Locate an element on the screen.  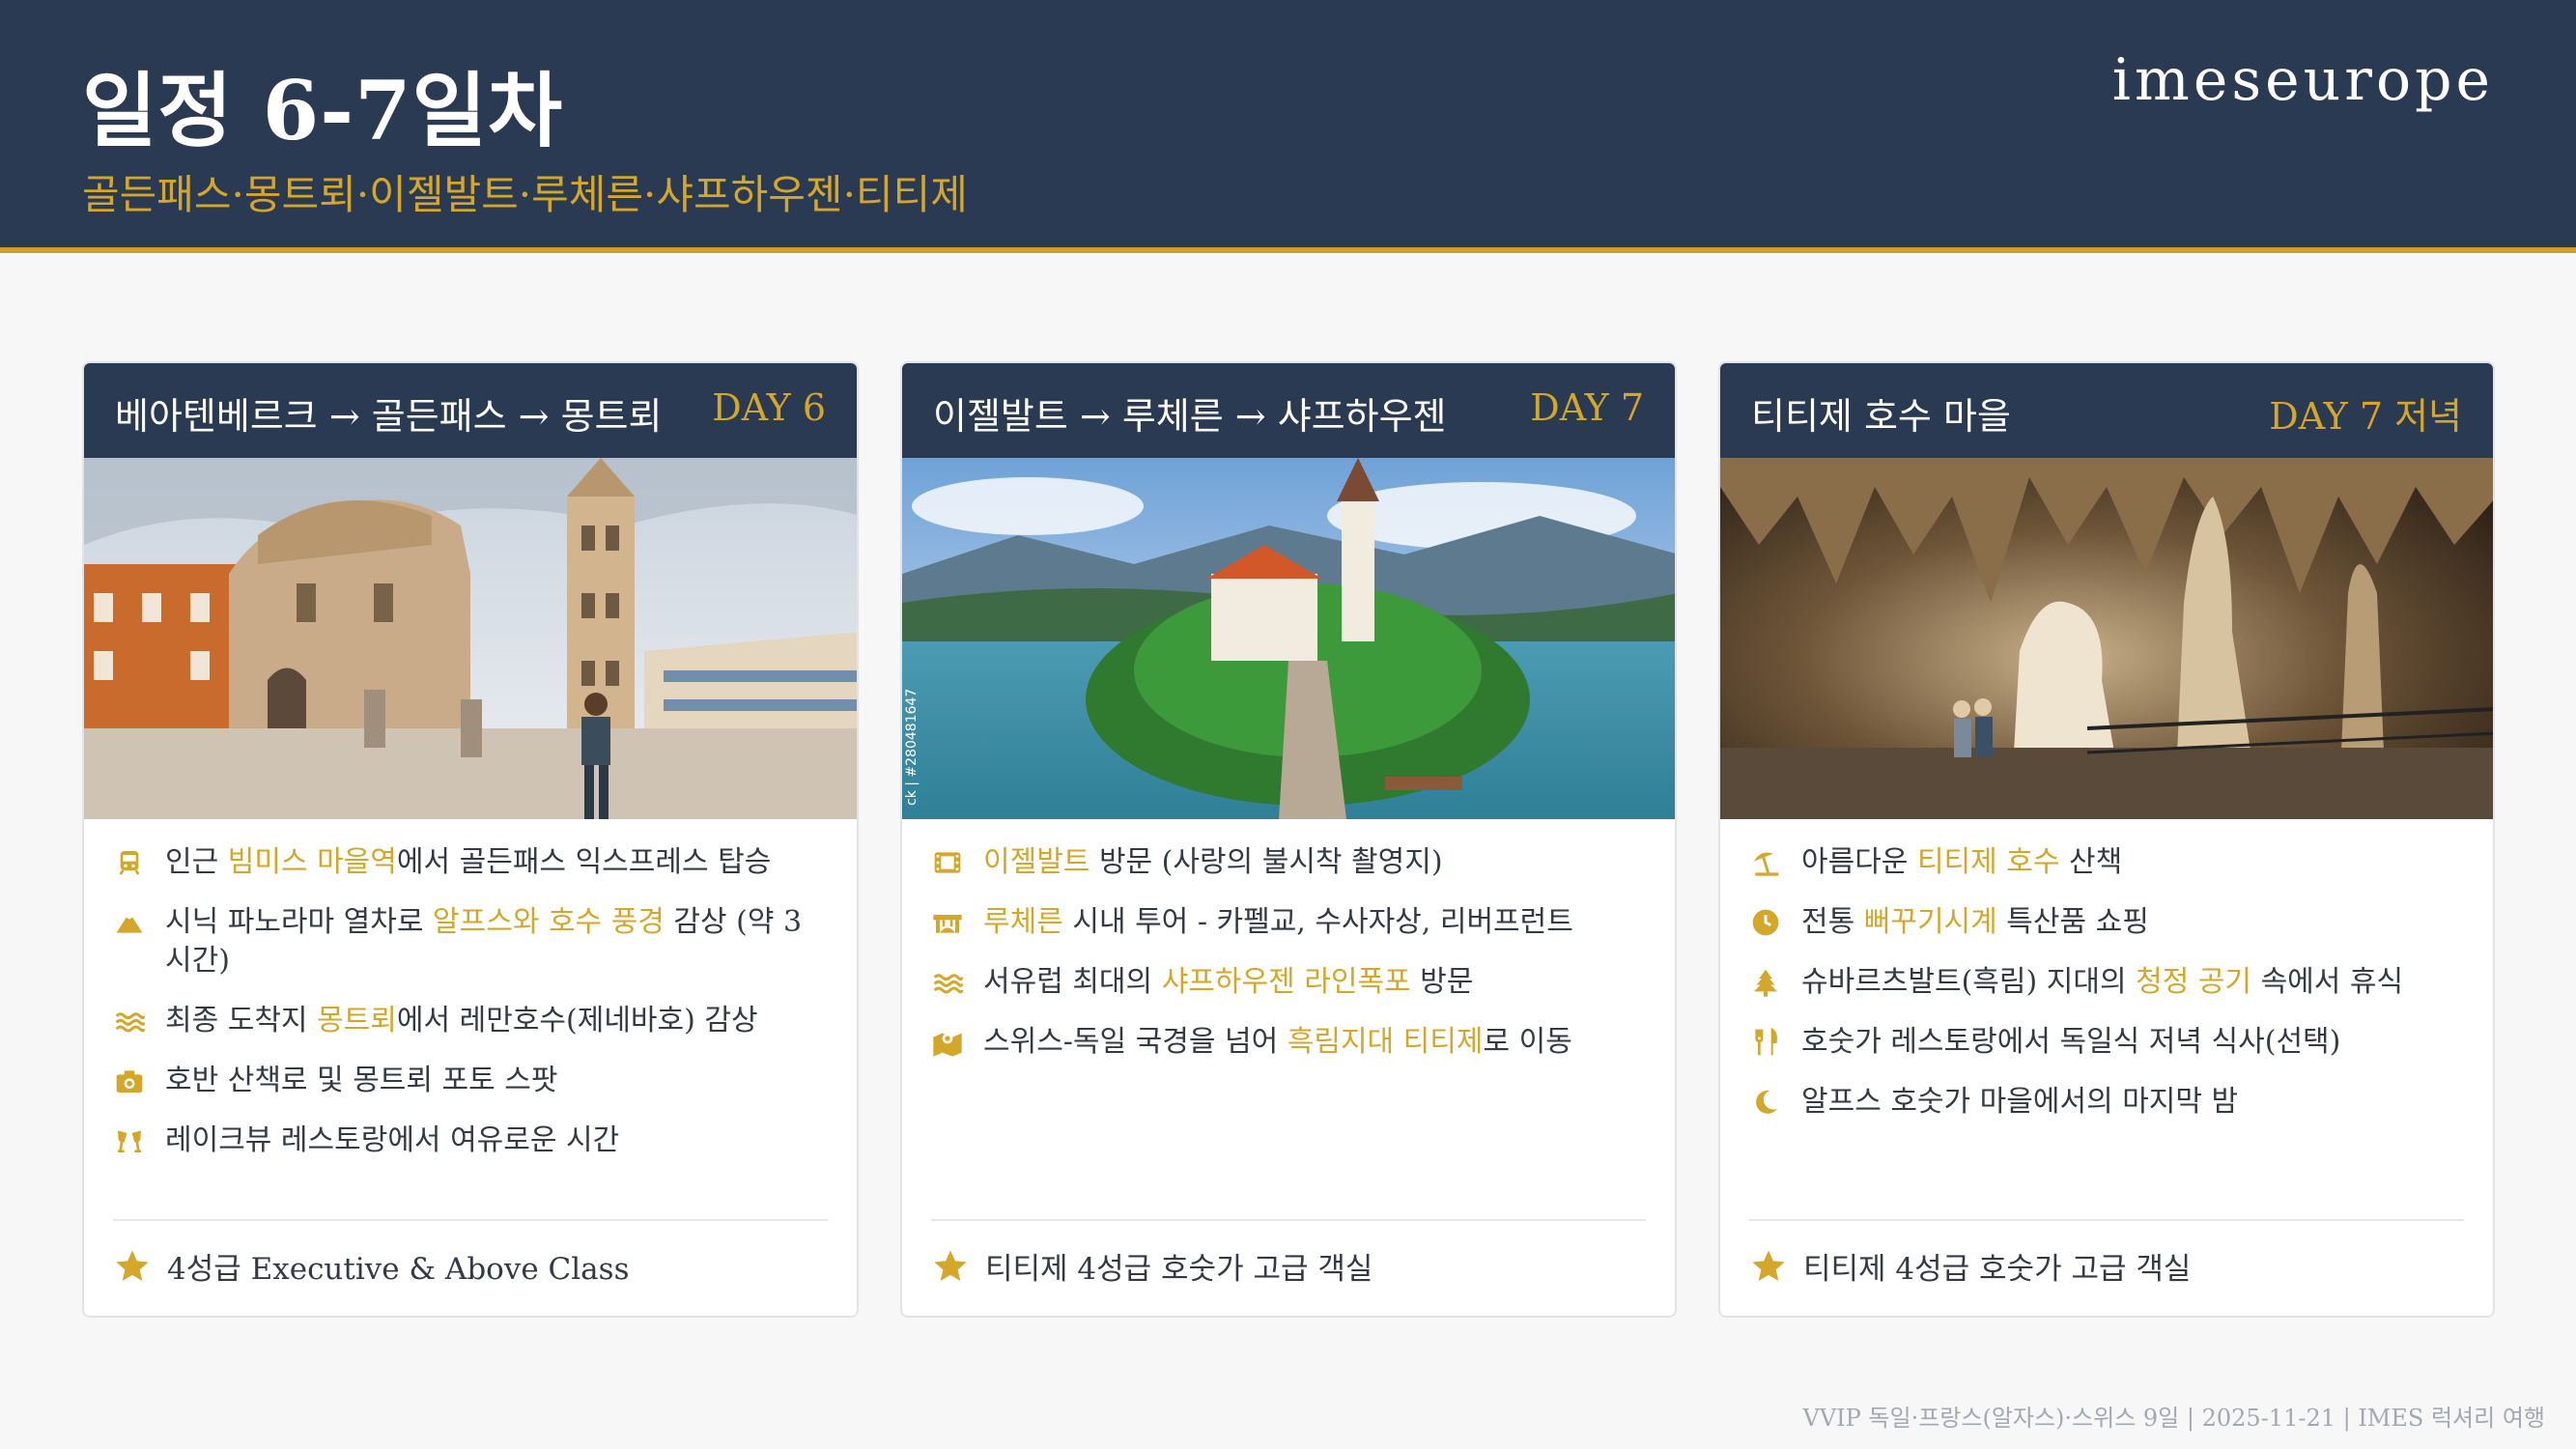
utensils-icon is located at coordinates (1765, 1042).